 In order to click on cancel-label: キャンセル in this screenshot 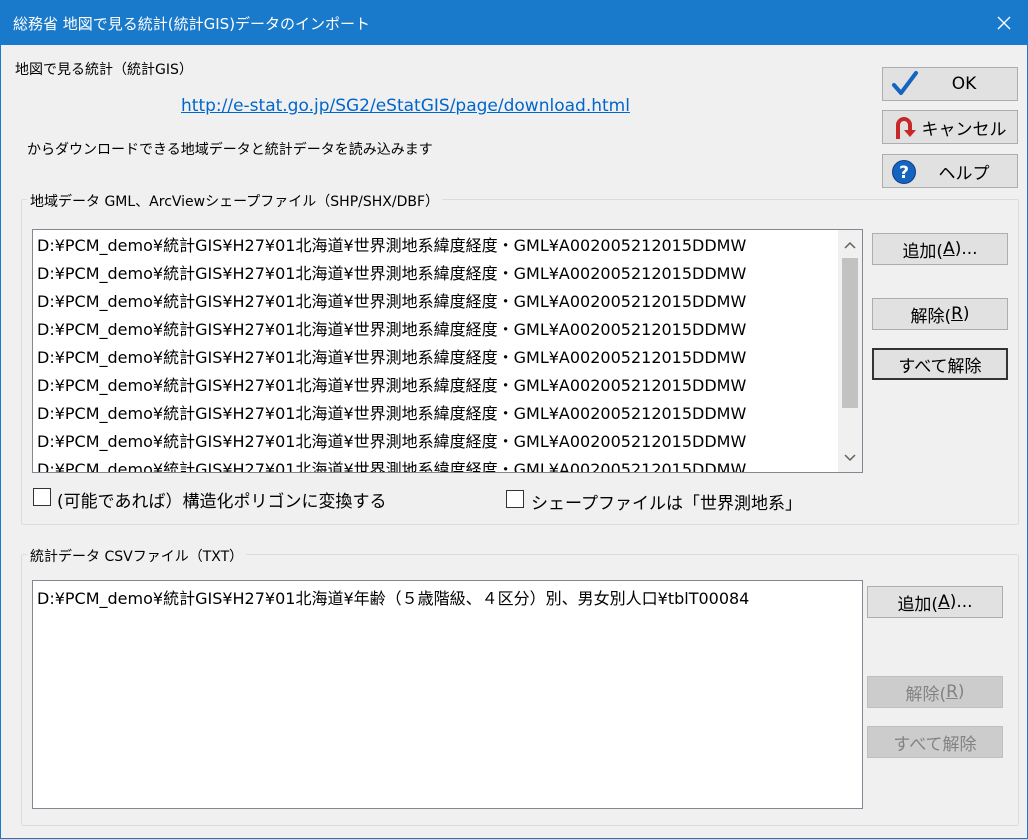, I will do `click(964, 129)`.